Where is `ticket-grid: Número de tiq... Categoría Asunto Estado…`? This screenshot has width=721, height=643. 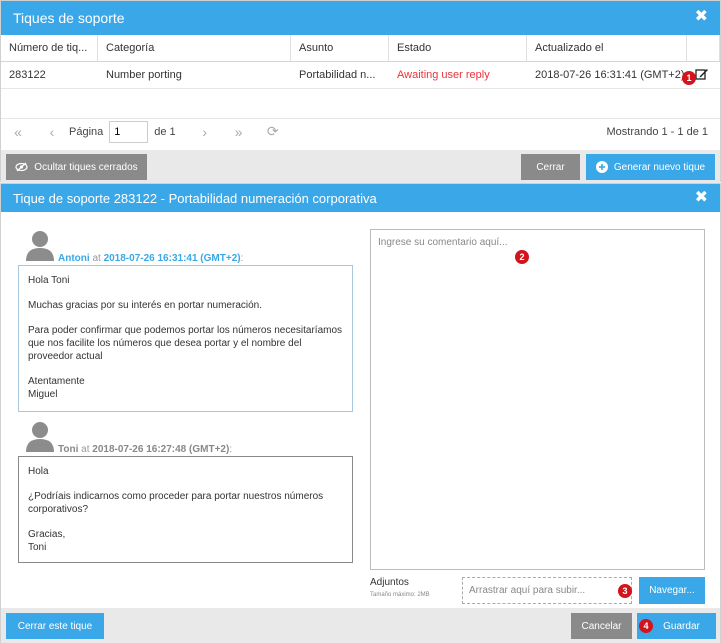 ticket-grid: Número de tiq... Categoría Asunto Estado… is located at coordinates (360, 62).